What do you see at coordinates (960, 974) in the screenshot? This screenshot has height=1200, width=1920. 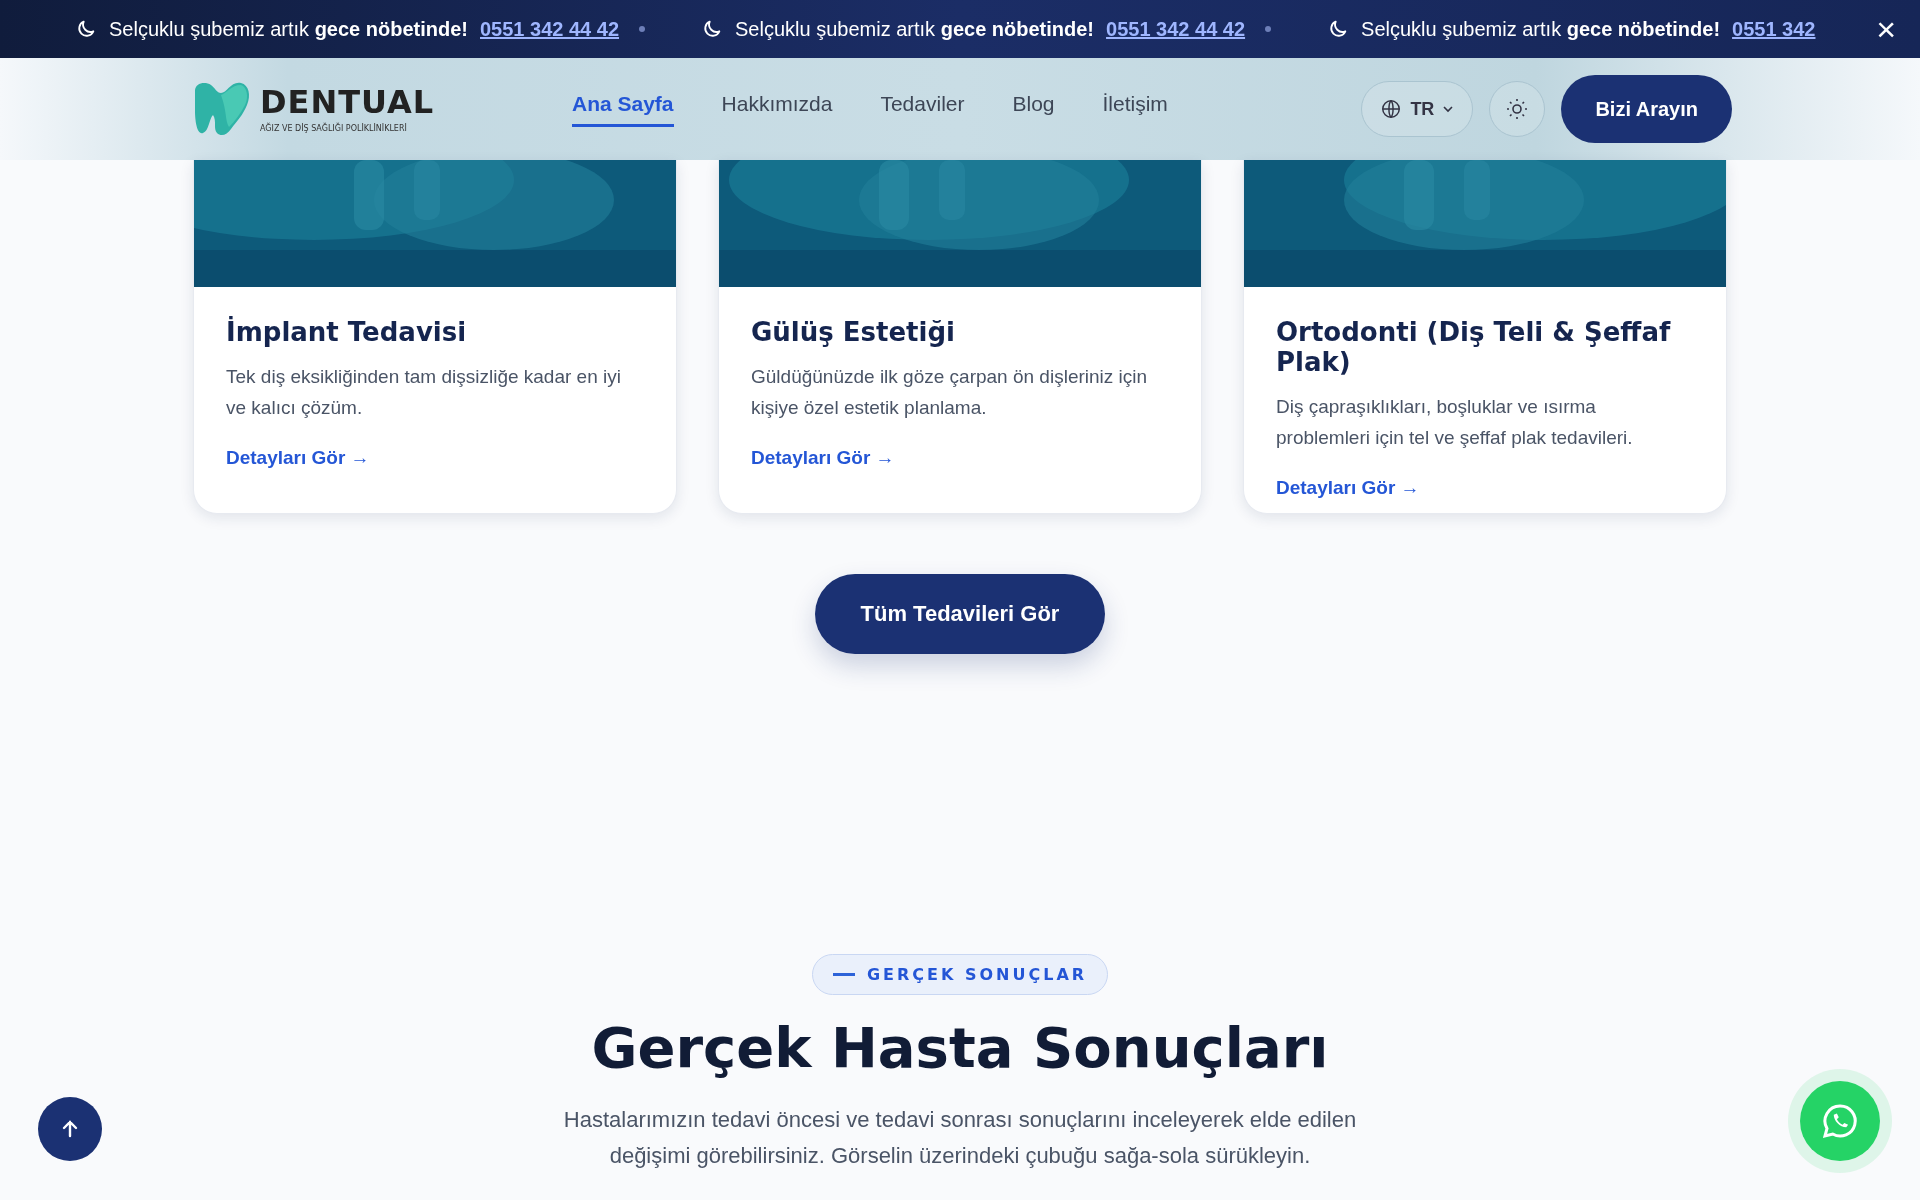 I see `section-badge: GERÇEK SONUÇLAR` at bounding box center [960, 974].